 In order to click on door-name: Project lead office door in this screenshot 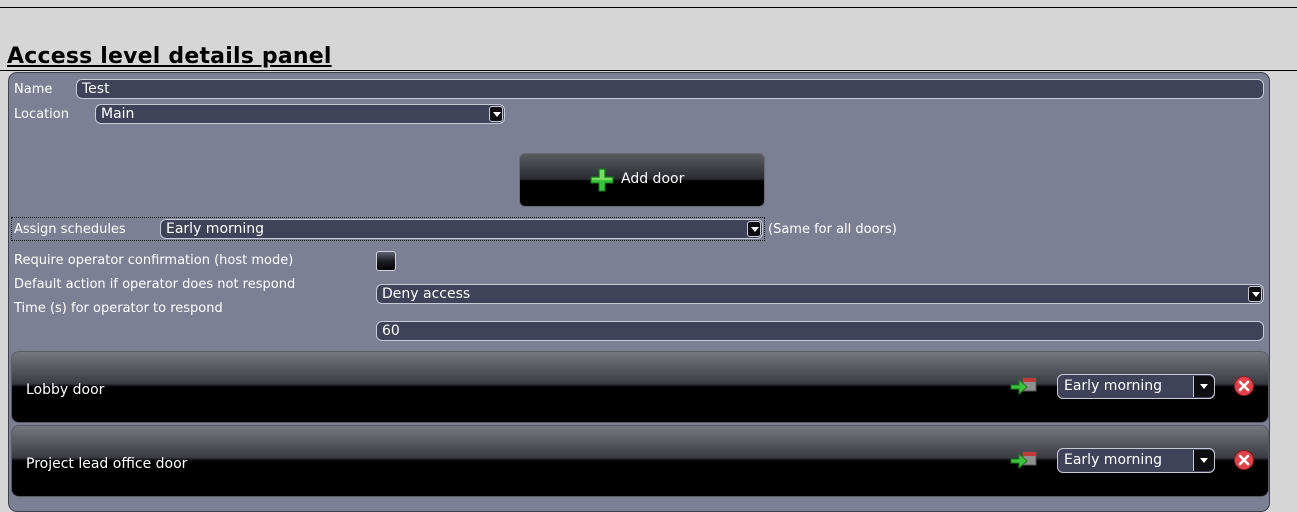, I will do `click(107, 464)`.